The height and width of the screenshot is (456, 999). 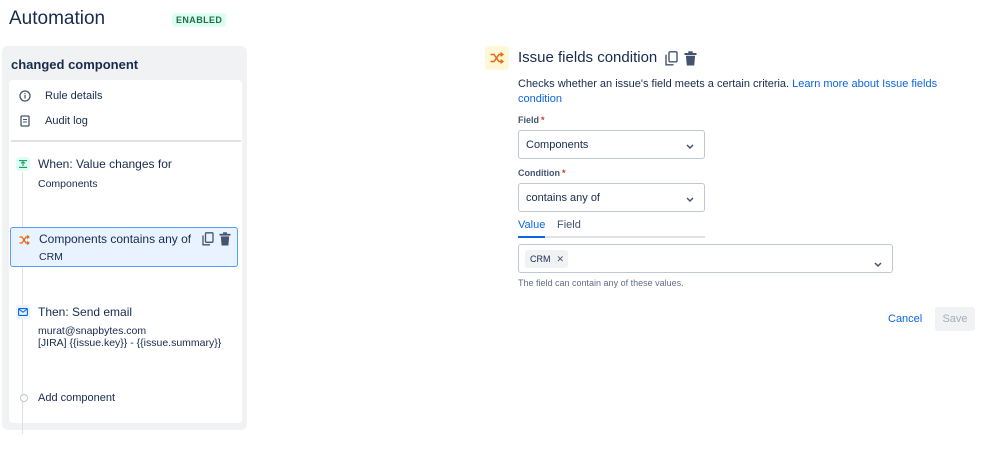 What do you see at coordinates (531, 237) in the screenshot?
I see `active-tab-indicator` at bounding box center [531, 237].